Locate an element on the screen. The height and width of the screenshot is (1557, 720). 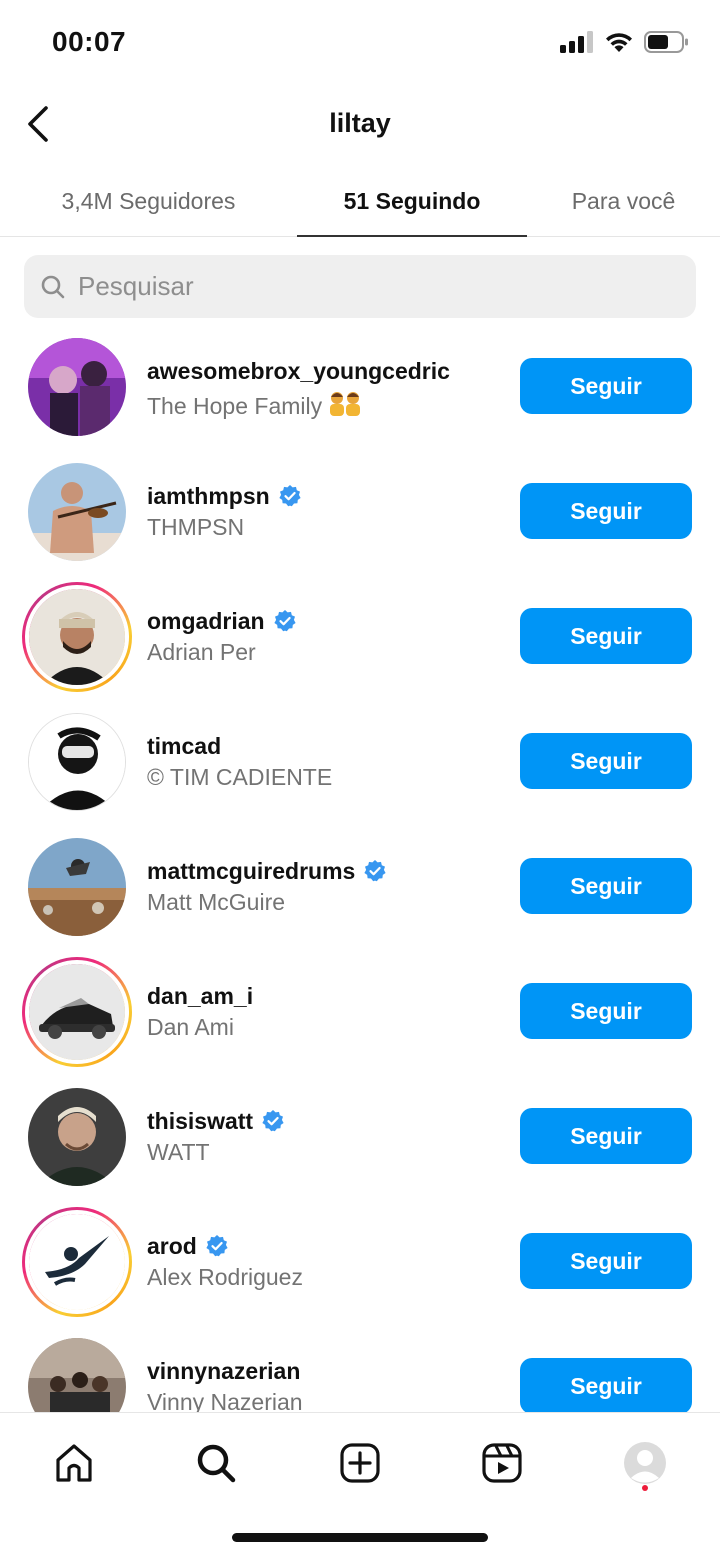
user-info: omgadrian Adrian Per is located at coordinates (327, 635).